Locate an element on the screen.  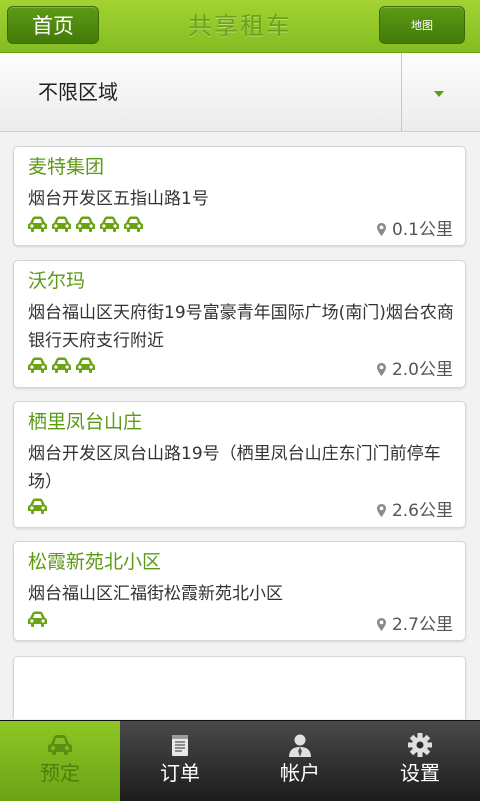
app-header: 首页 共享租车 地图 is located at coordinates (240, 26).